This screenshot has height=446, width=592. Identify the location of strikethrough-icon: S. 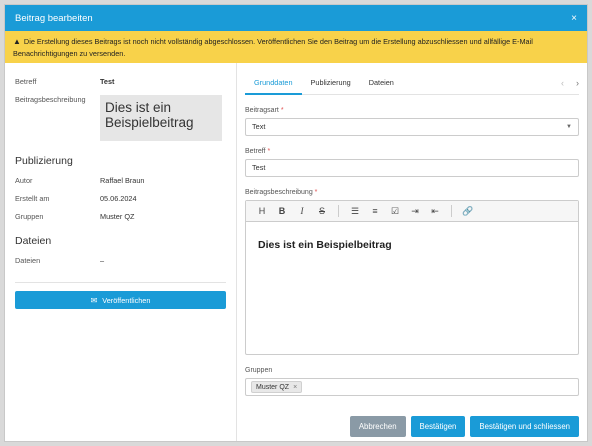
(322, 211).